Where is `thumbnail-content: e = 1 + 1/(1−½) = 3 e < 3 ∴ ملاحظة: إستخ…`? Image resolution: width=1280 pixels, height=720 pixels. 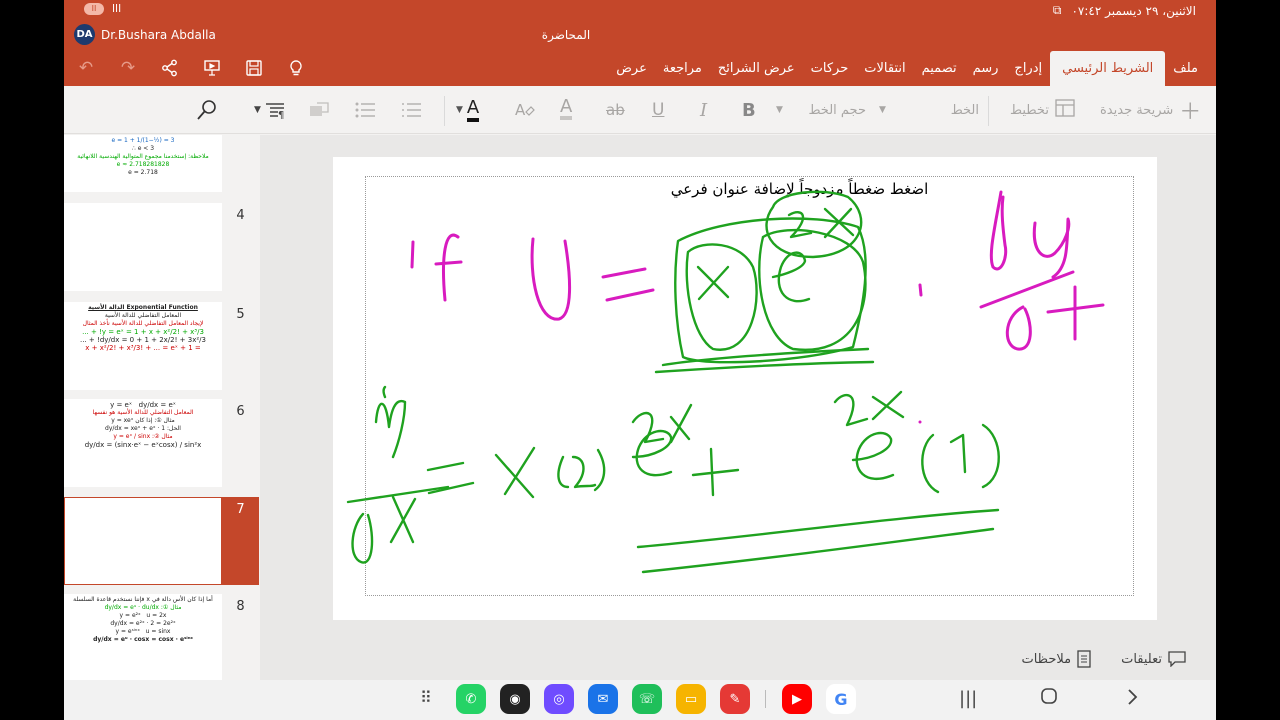
thumbnail-content: e = 1 + 1/(1−½) = 3 e < 3 ∴ ملاحظة: إستخ… is located at coordinates (143, 156).